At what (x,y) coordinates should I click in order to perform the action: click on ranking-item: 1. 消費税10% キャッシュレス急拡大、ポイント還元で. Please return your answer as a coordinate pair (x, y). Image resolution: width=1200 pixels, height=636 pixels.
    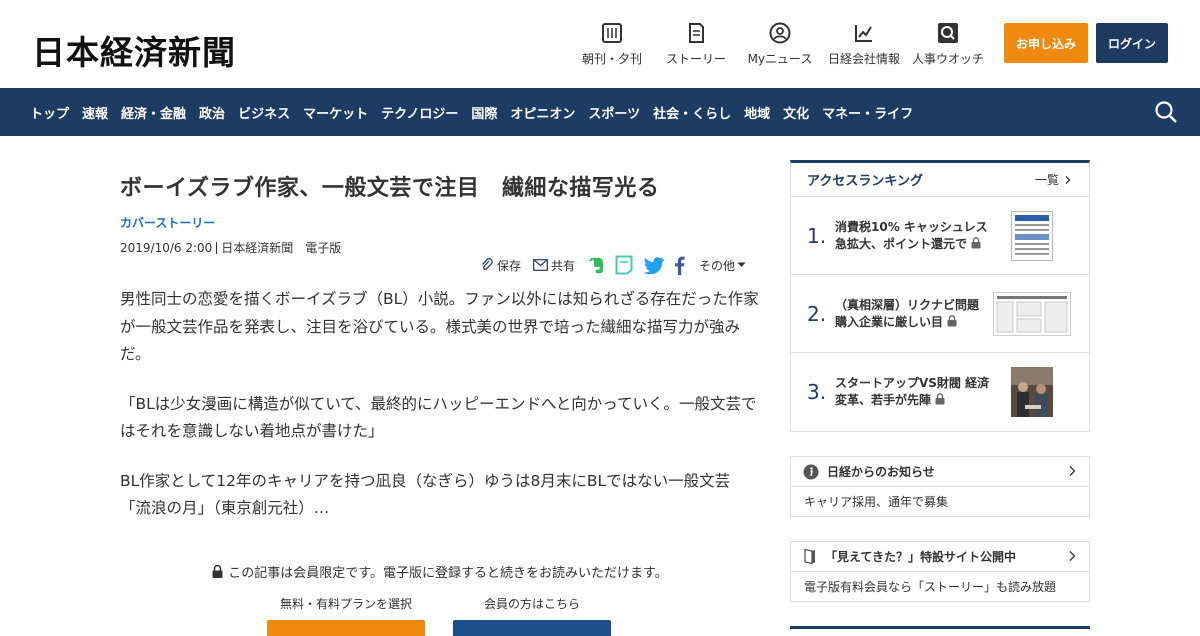
    Looking at the image, I should click on (940, 236).